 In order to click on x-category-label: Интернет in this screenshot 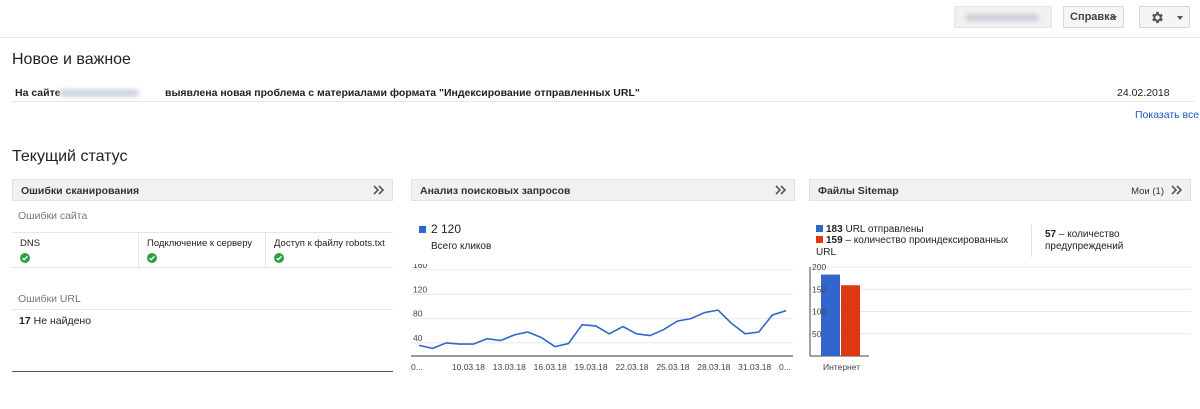, I will do `click(841, 367)`.